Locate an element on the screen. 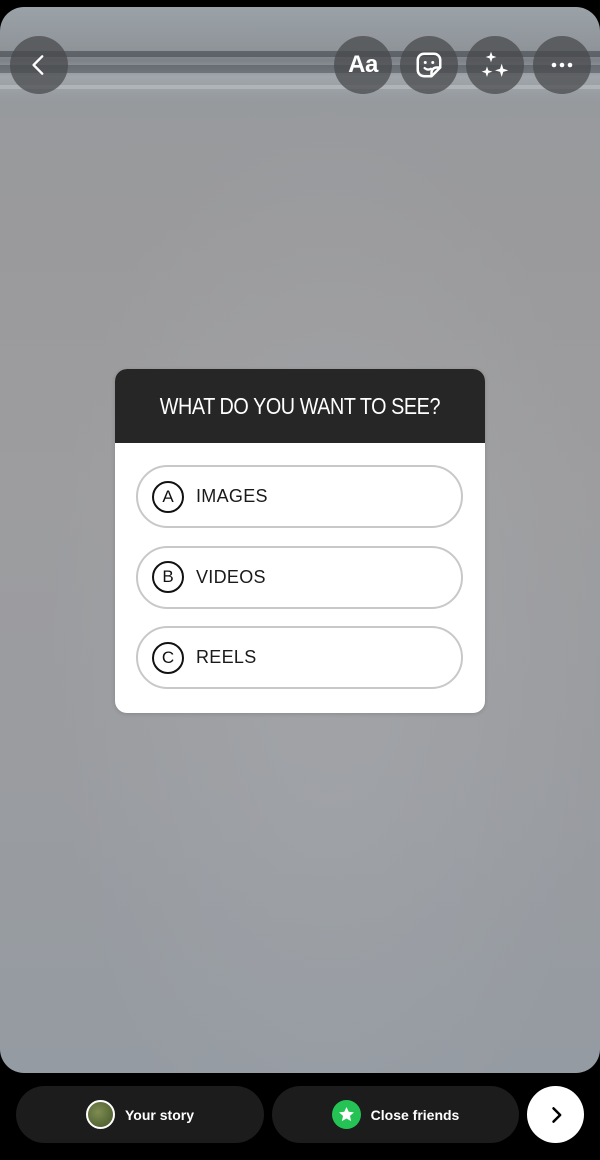 The width and height of the screenshot is (600, 1160). quiz-option-c: C REELS is located at coordinates (299, 657).